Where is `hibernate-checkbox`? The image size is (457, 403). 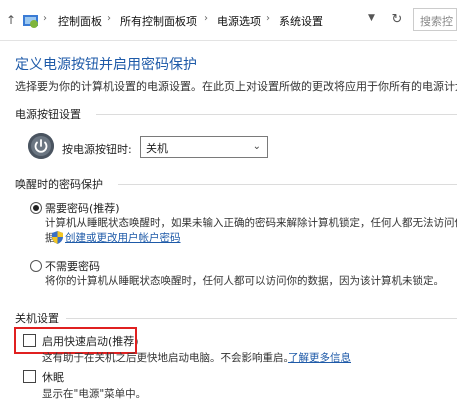
hibernate-checkbox is located at coordinates (29, 376).